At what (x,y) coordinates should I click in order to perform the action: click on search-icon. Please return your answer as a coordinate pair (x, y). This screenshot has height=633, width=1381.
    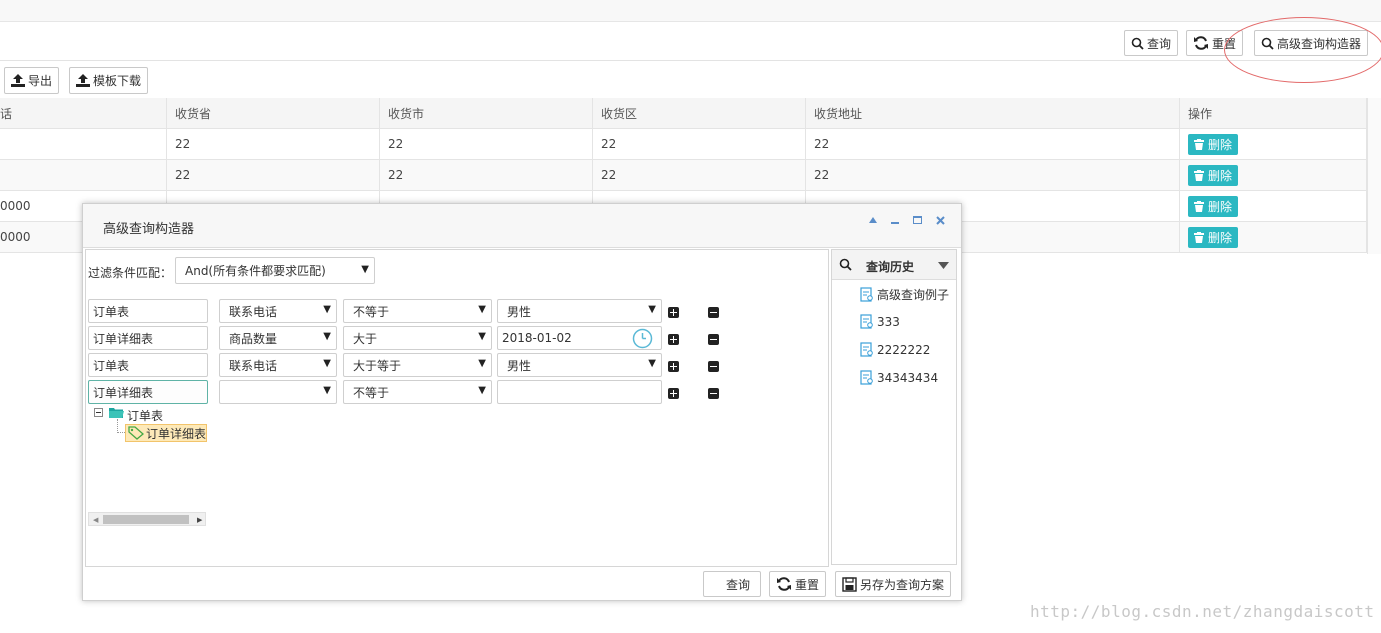
    Looking at the image, I should click on (1137, 43).